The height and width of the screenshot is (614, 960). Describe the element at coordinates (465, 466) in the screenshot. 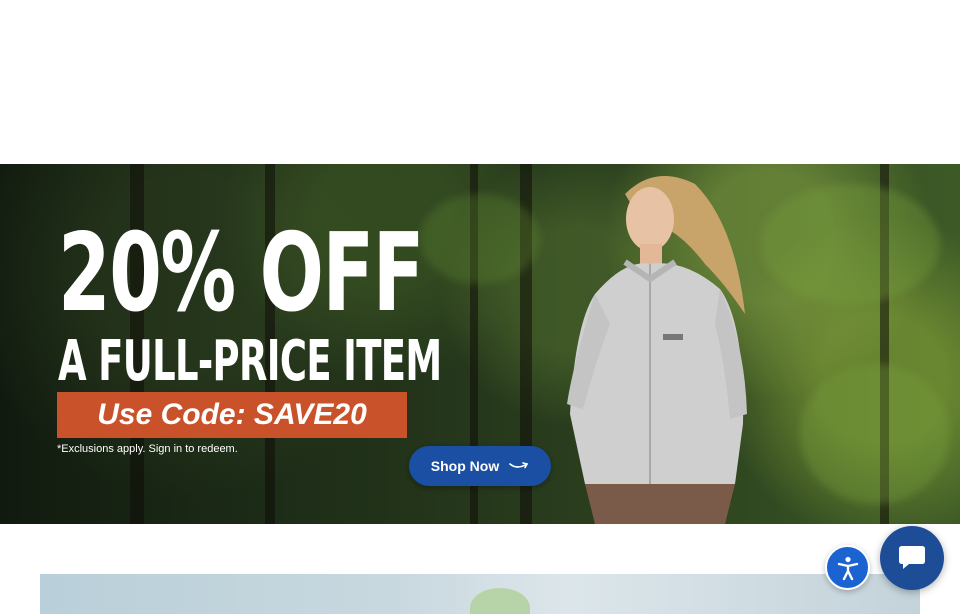

I see `shop-now-label: Shop Now` at that location.